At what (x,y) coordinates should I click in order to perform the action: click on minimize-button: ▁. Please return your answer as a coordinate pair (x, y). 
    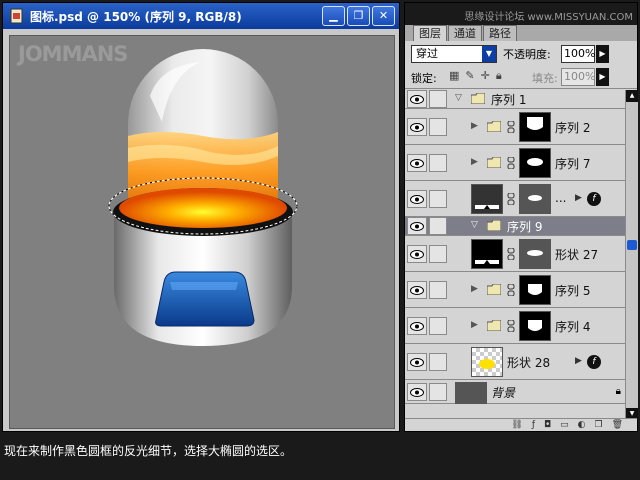
    Looking at the image, I should click on (333, 16).